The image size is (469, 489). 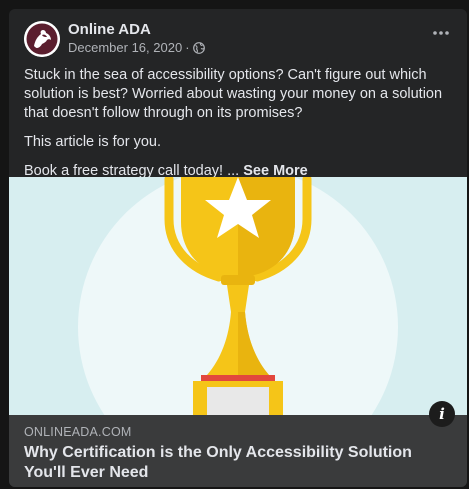 I want to click on info-icon: i, so click(x=442, y=414).